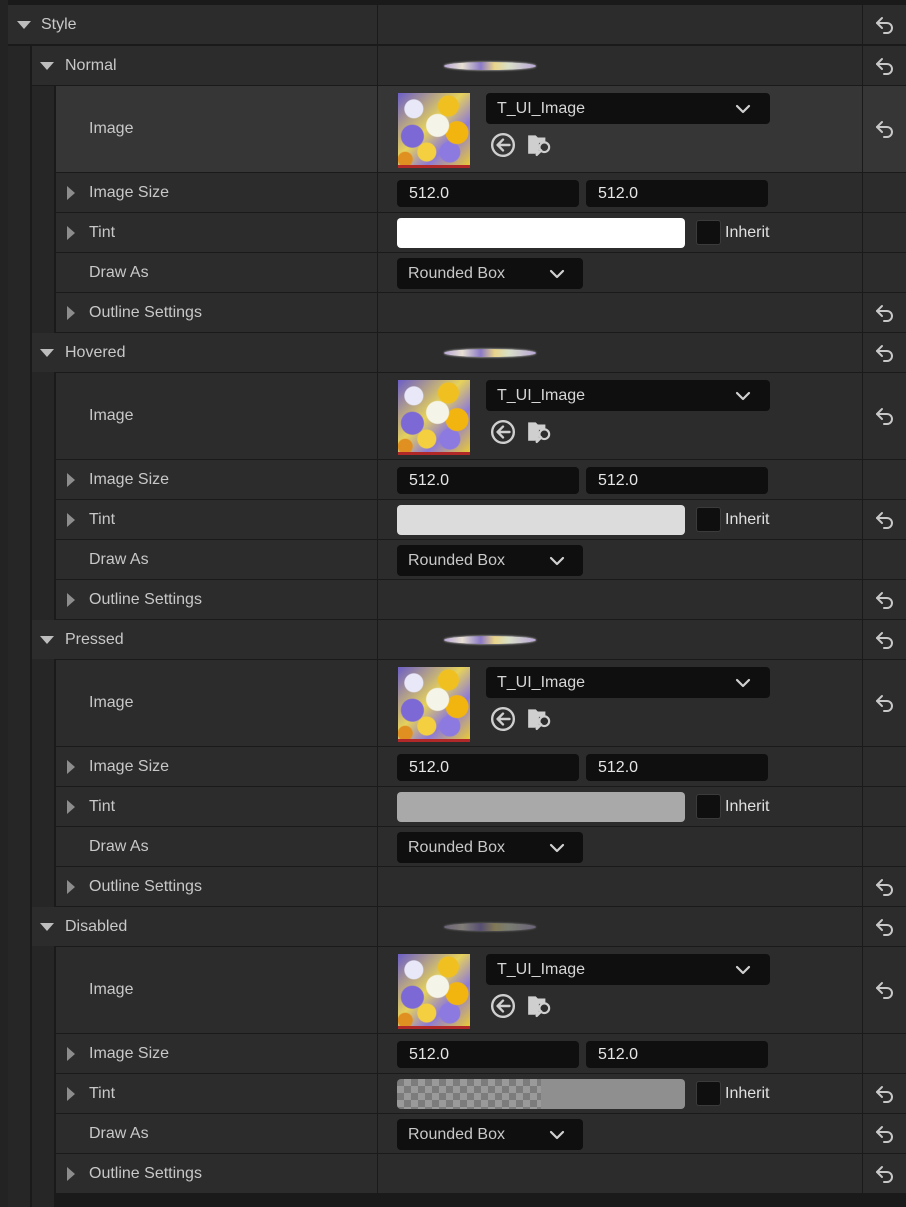  Describe the element at coordinates (457, 352) in the screenshot. I see `state-header-row: Hovered` at that location.